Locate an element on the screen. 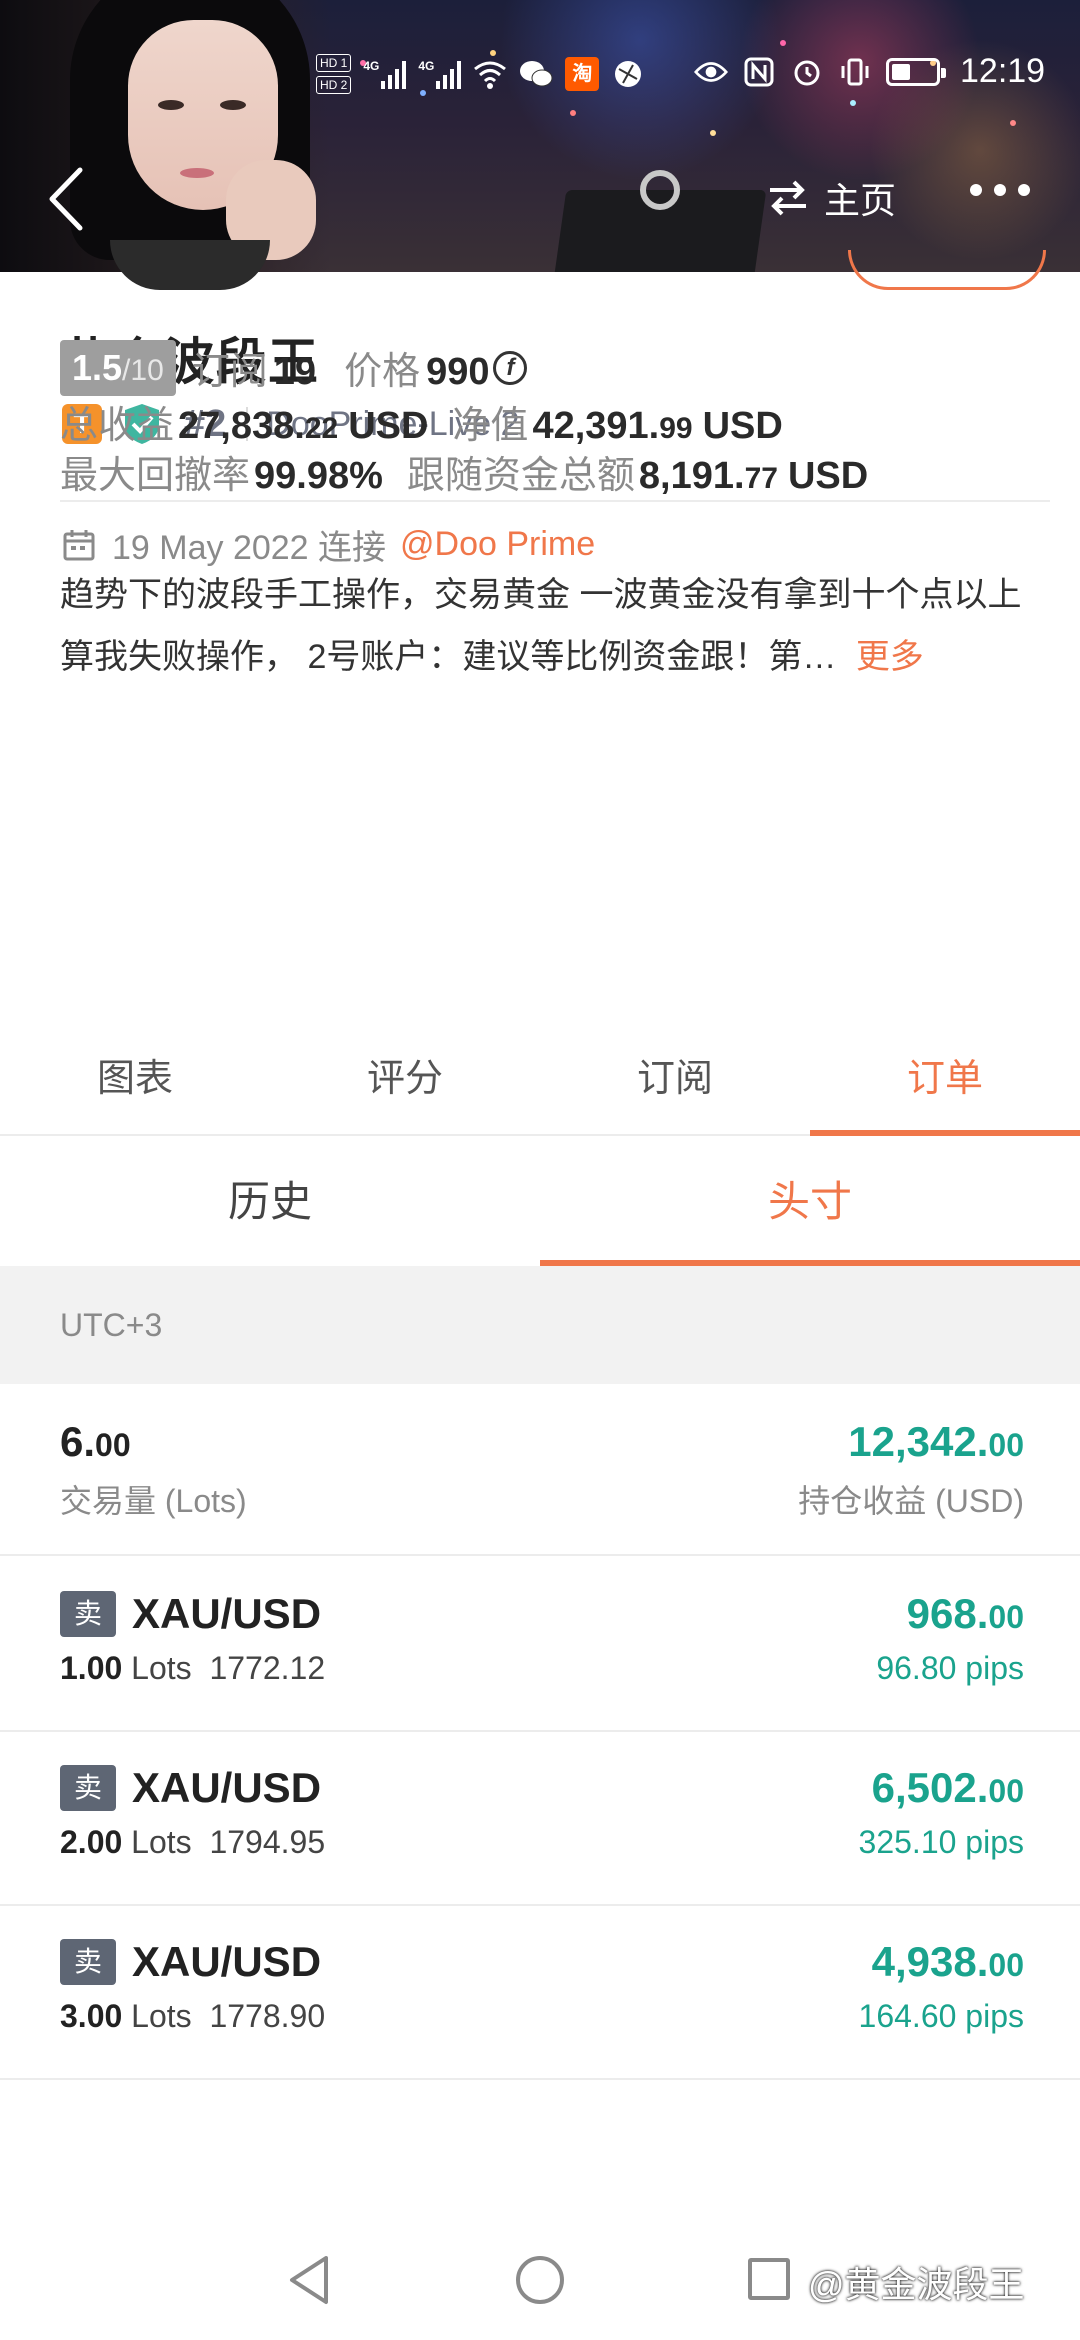 This screenshot has width=1080, height=2340. system-navigation-bar: @黄金波段王 is located at coordinates (540, 2280).